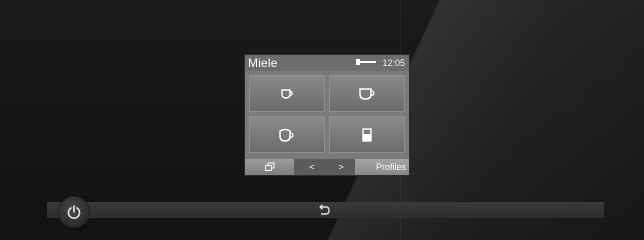  I want to click on power-button, so click(74, 212).